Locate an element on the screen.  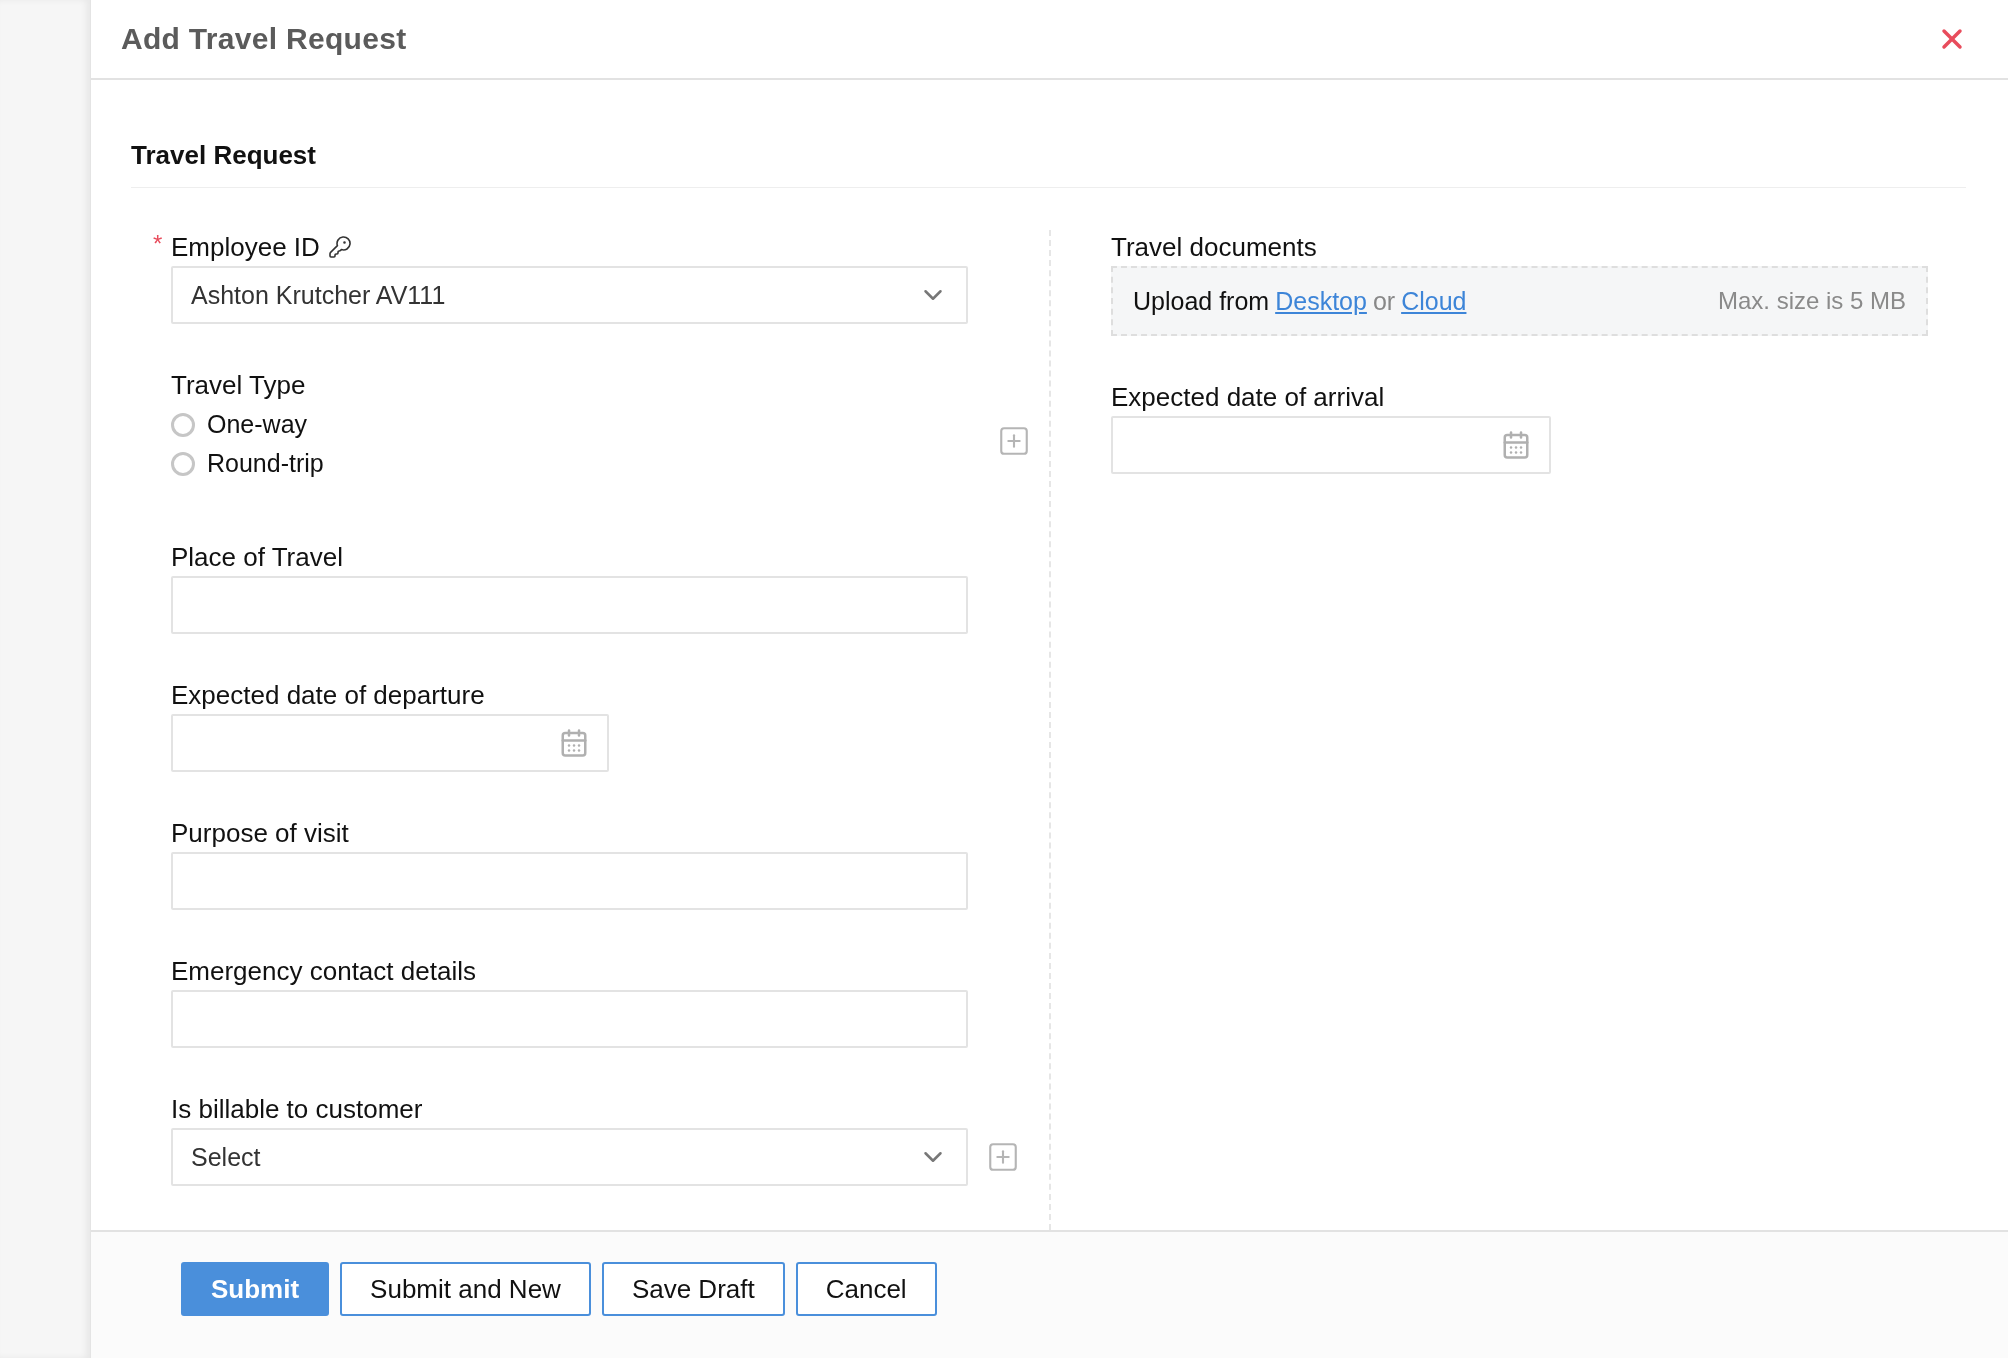
field-label: Travel documents is located at coordinates (1214, 247).